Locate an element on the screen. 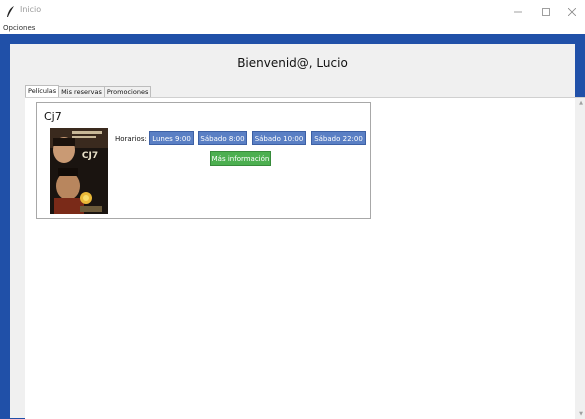 This screenshot has height=419, width=585. slot-sabado-10: Sábado 10:00 is located at coordinates (279, 138).